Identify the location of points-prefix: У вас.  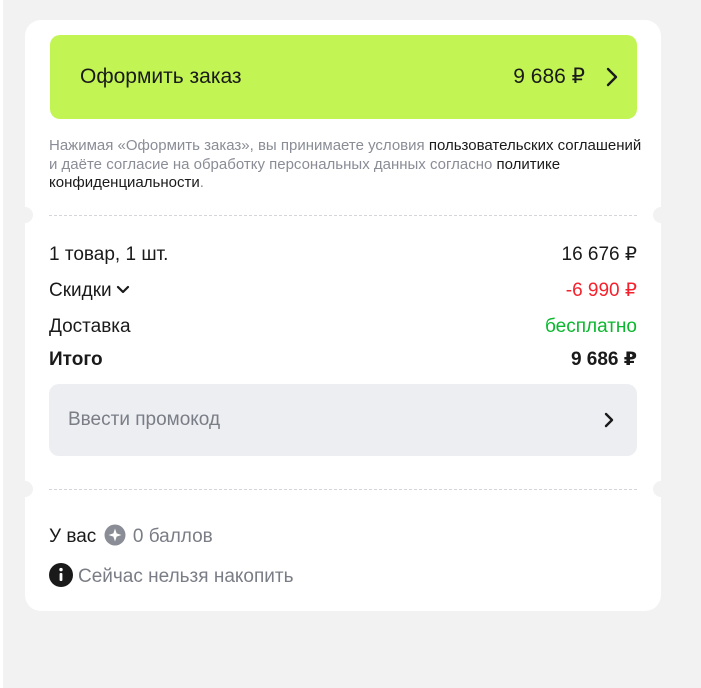
(73, 536).